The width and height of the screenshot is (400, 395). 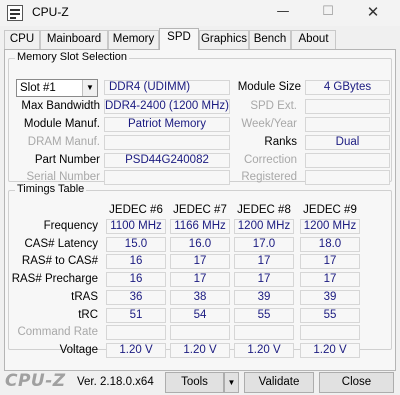 What do you see at coordinates (74, 39) in the screenshot?
I see `tab-mainboard: Mainboard` at bounding box center [74, 39].